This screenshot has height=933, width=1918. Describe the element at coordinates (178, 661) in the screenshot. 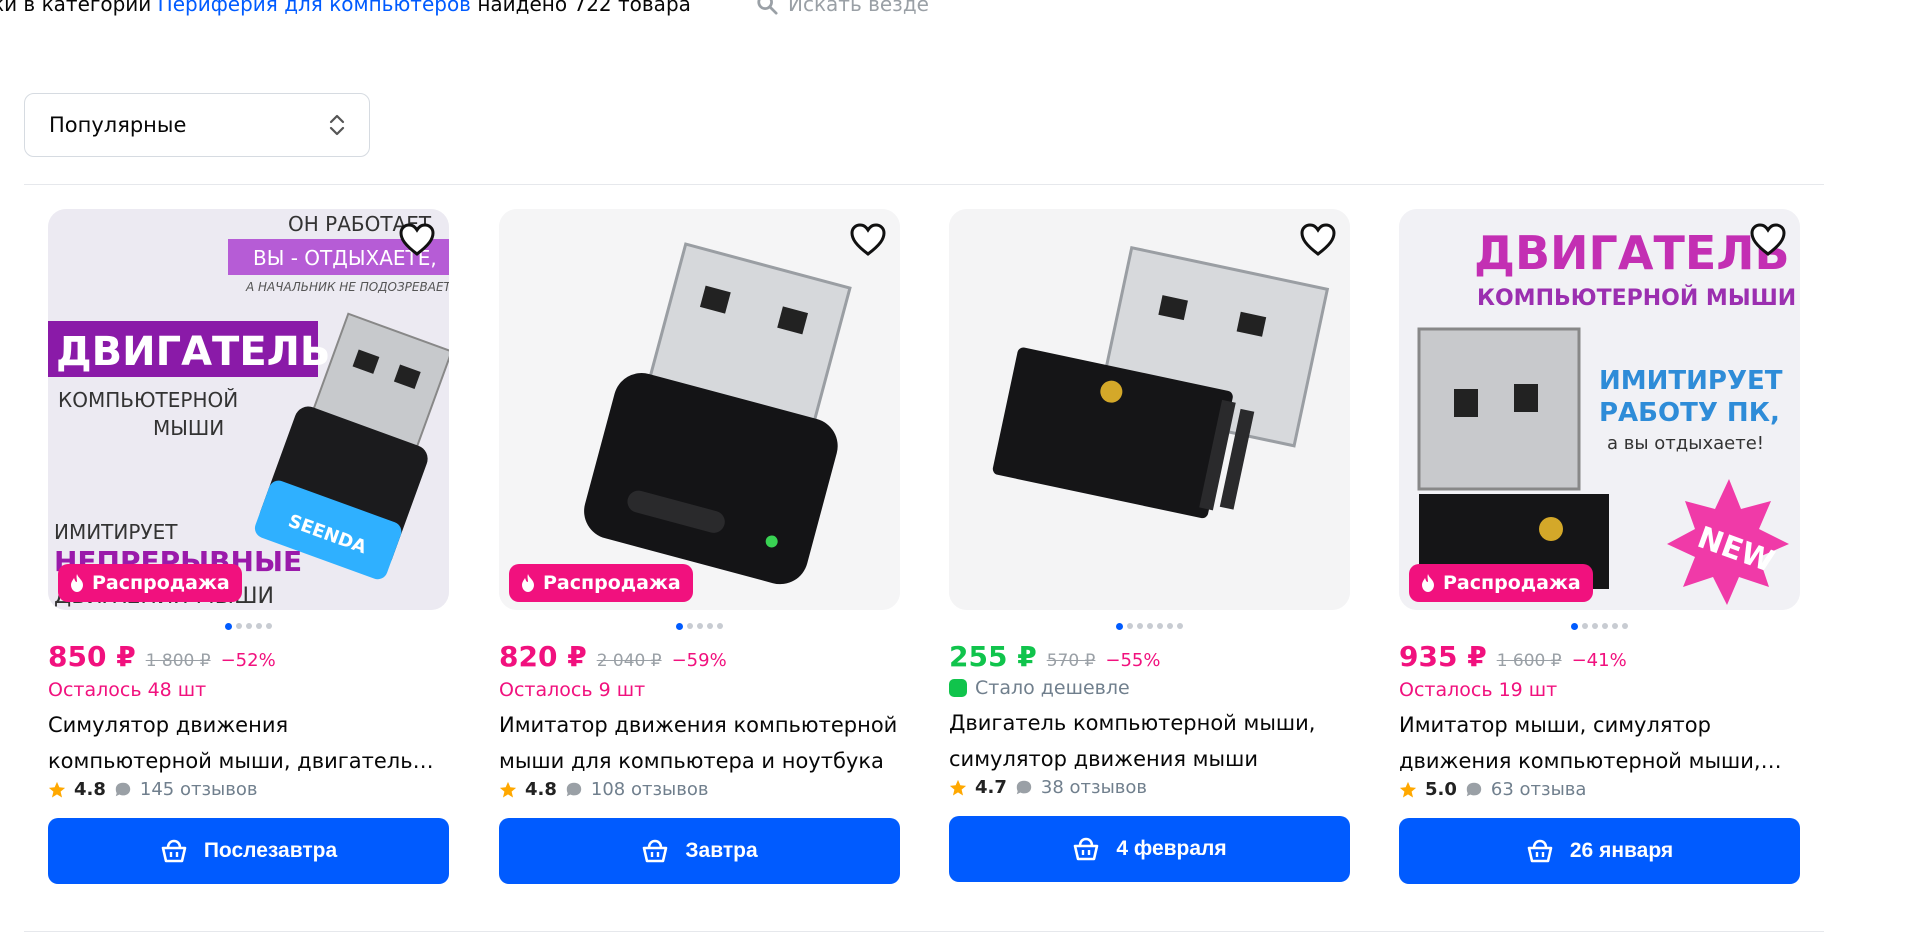

I see `old-price: 1 800 ₽` at that location.